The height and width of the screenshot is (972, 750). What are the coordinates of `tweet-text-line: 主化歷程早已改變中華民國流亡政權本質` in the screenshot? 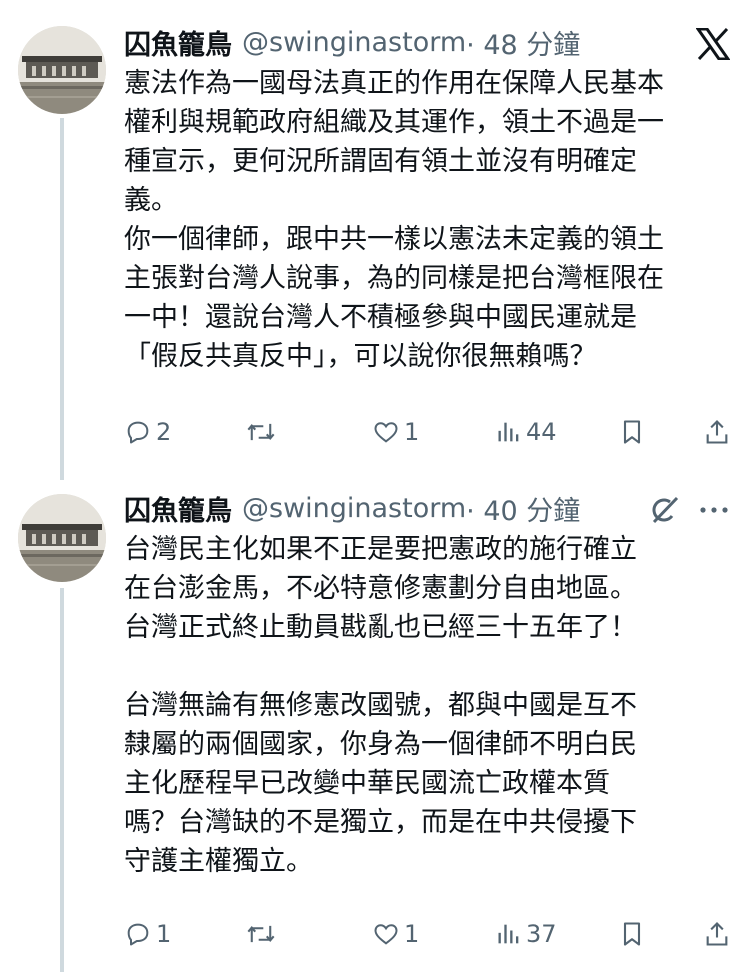 It's located at (367, 783).